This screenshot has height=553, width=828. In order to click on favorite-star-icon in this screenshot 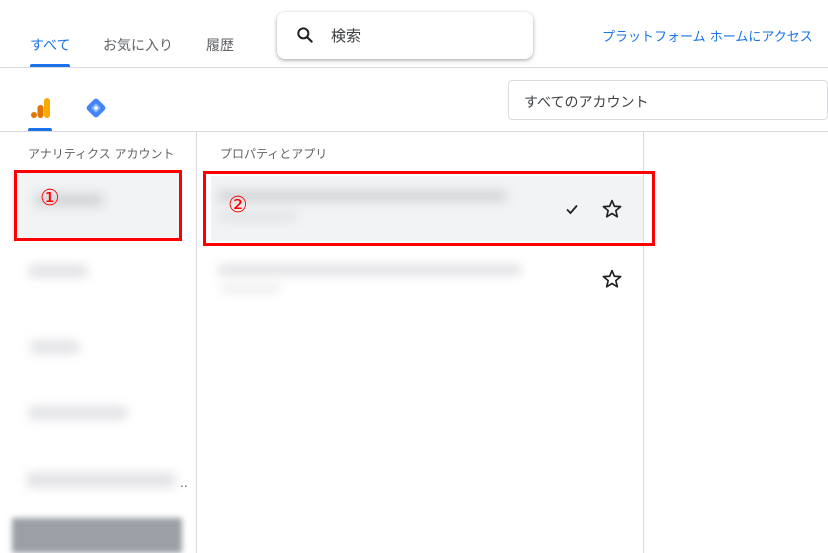, I will do `click(612, 279)`.